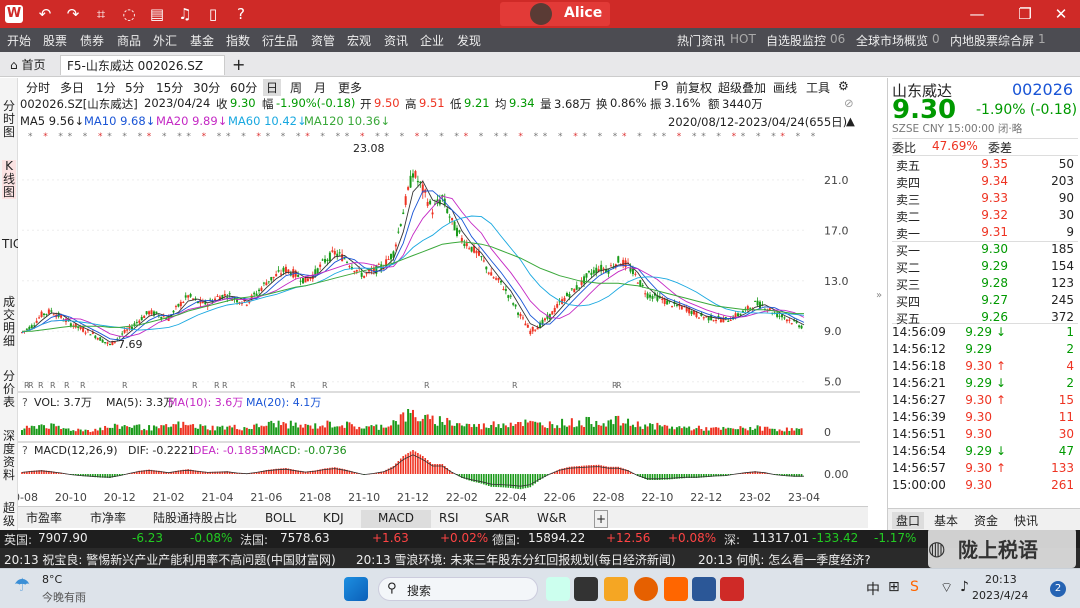 This screenshot has height=608, width=1080. Describe the element at coordinates (206, 87) in the screenshot. I see `period-30min: 30分` at that location.